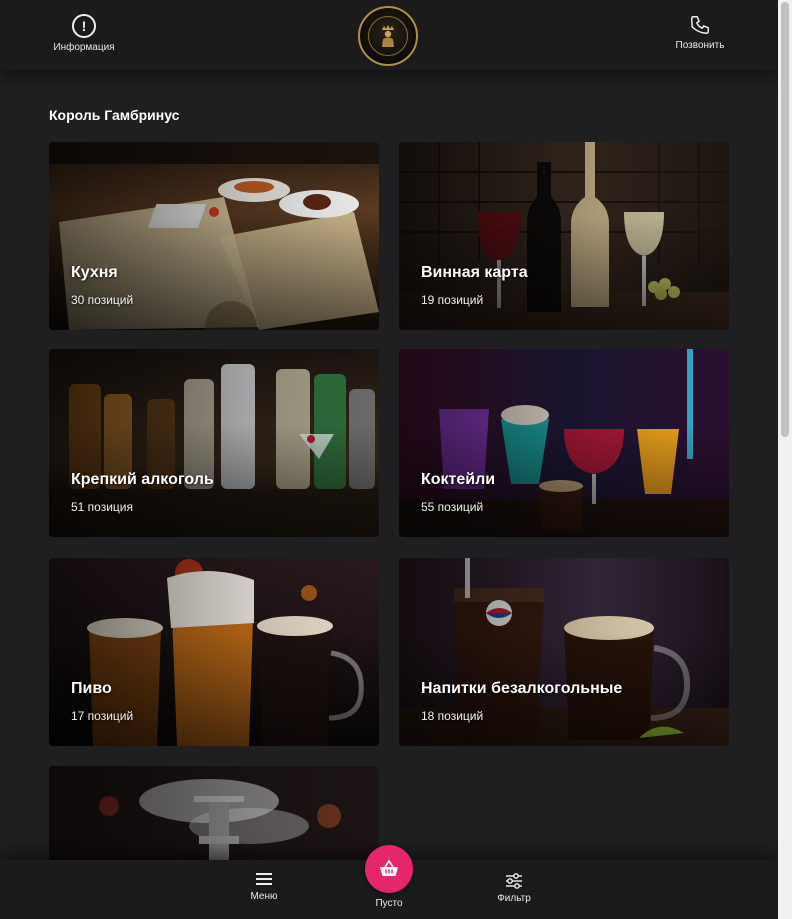 This screenshot has height=919, width=792. I want to click on king-icon, so click(388, 36).